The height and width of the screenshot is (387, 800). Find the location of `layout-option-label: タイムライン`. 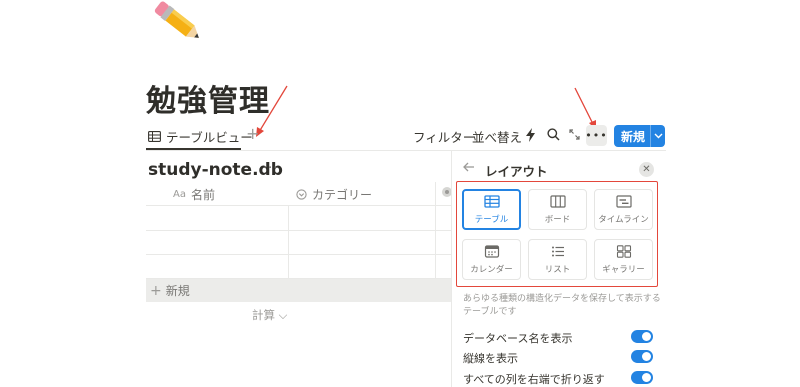

layout-option-label: タイムライン is located at coordinates (623, 219).